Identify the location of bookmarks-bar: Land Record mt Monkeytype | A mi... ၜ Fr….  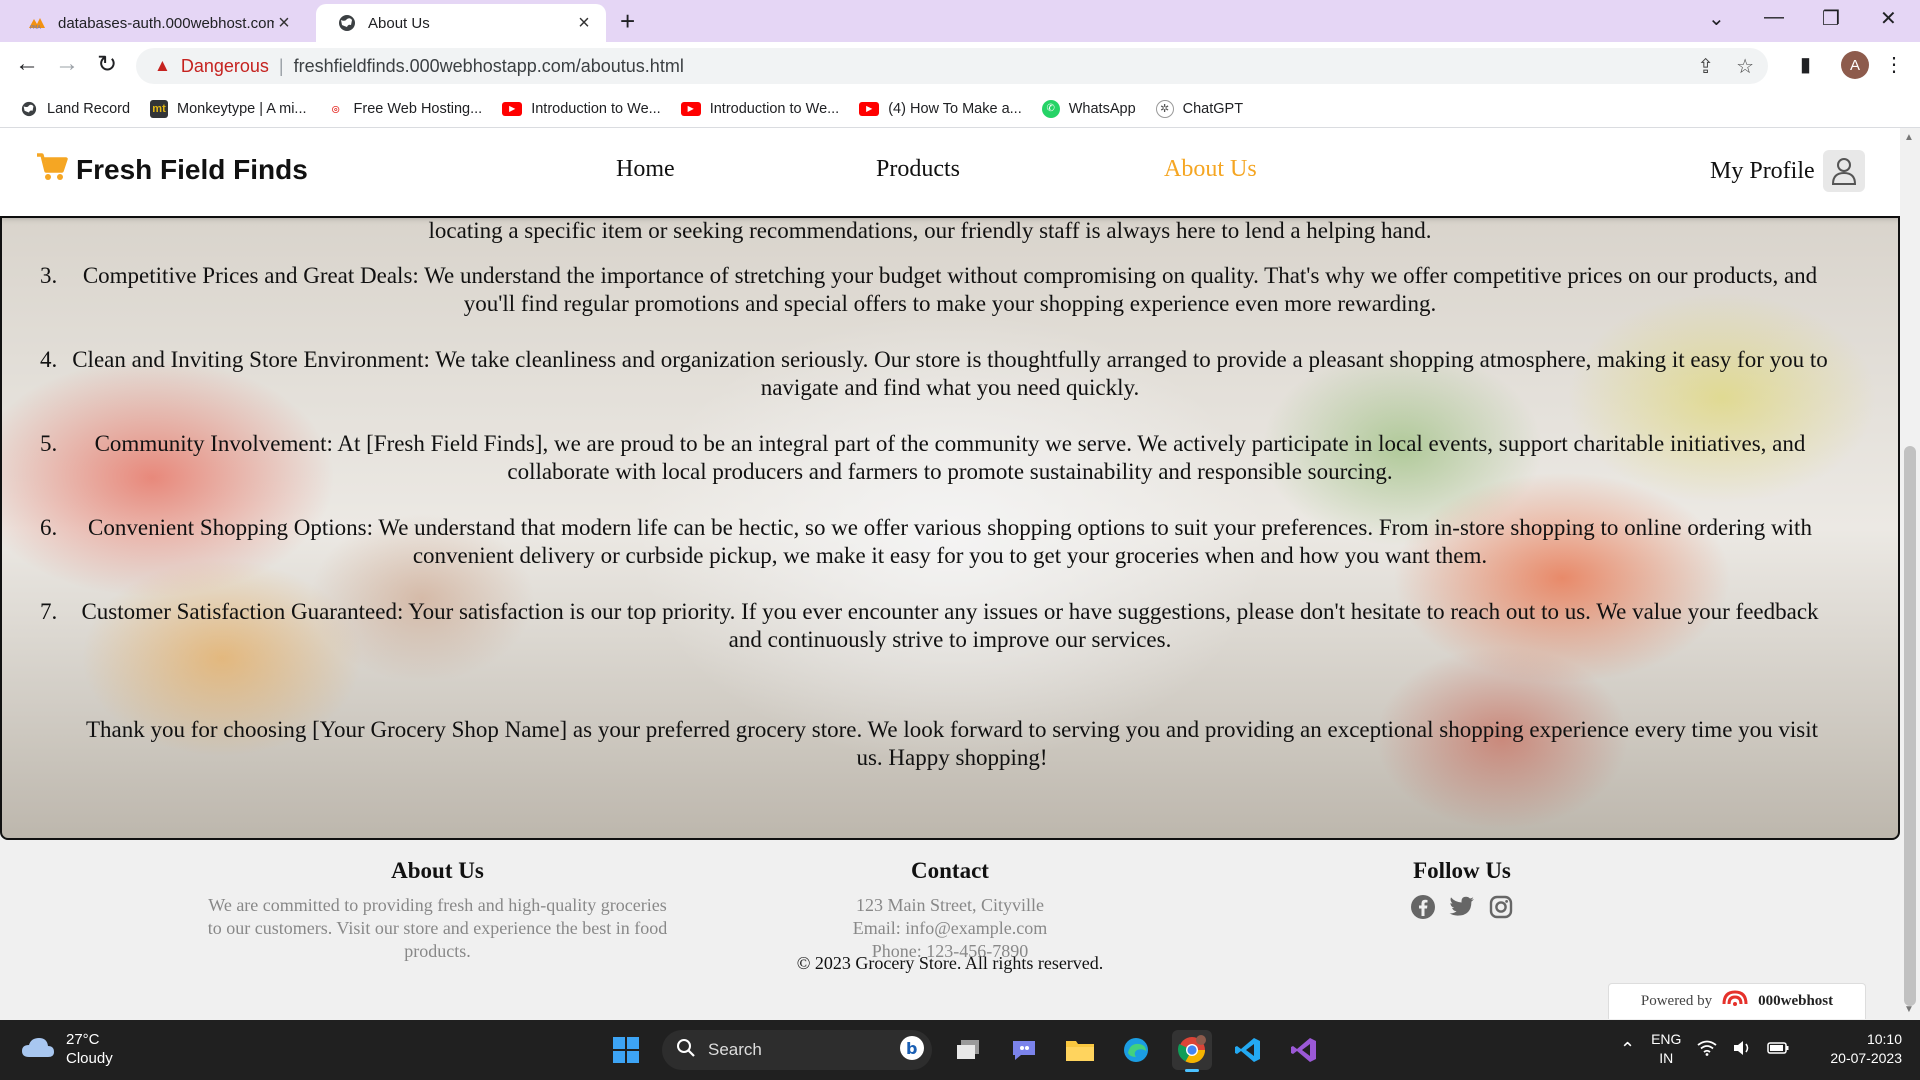
(960, 109).